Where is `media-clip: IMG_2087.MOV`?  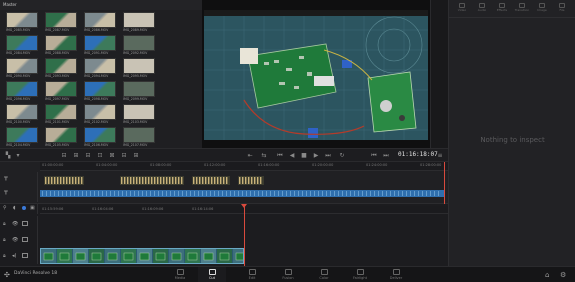 media-clip: IMG_2087.MOV is located at coordinates (61, 23).